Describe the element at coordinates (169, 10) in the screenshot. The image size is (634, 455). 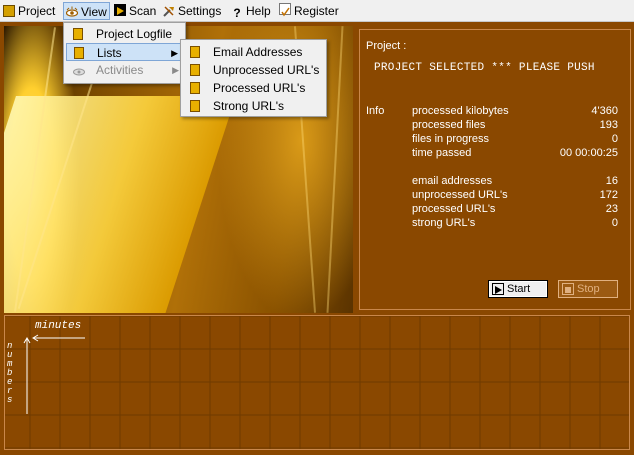
I see `tools-icon` at that location.